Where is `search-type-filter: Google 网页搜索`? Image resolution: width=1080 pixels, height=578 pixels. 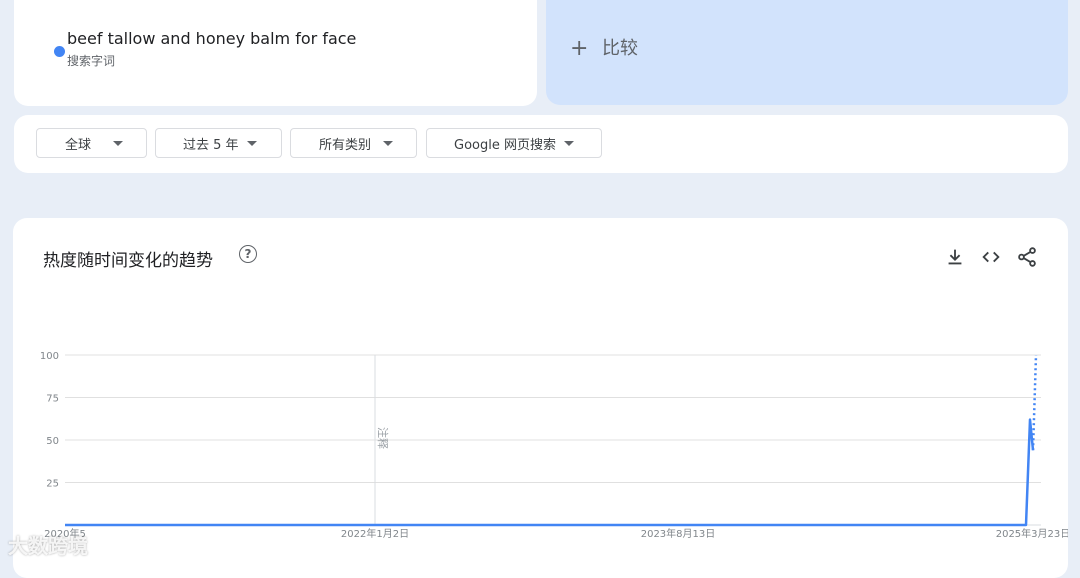 search-type-filter: Google 网页搜索 is located at coordinates (514, 143).